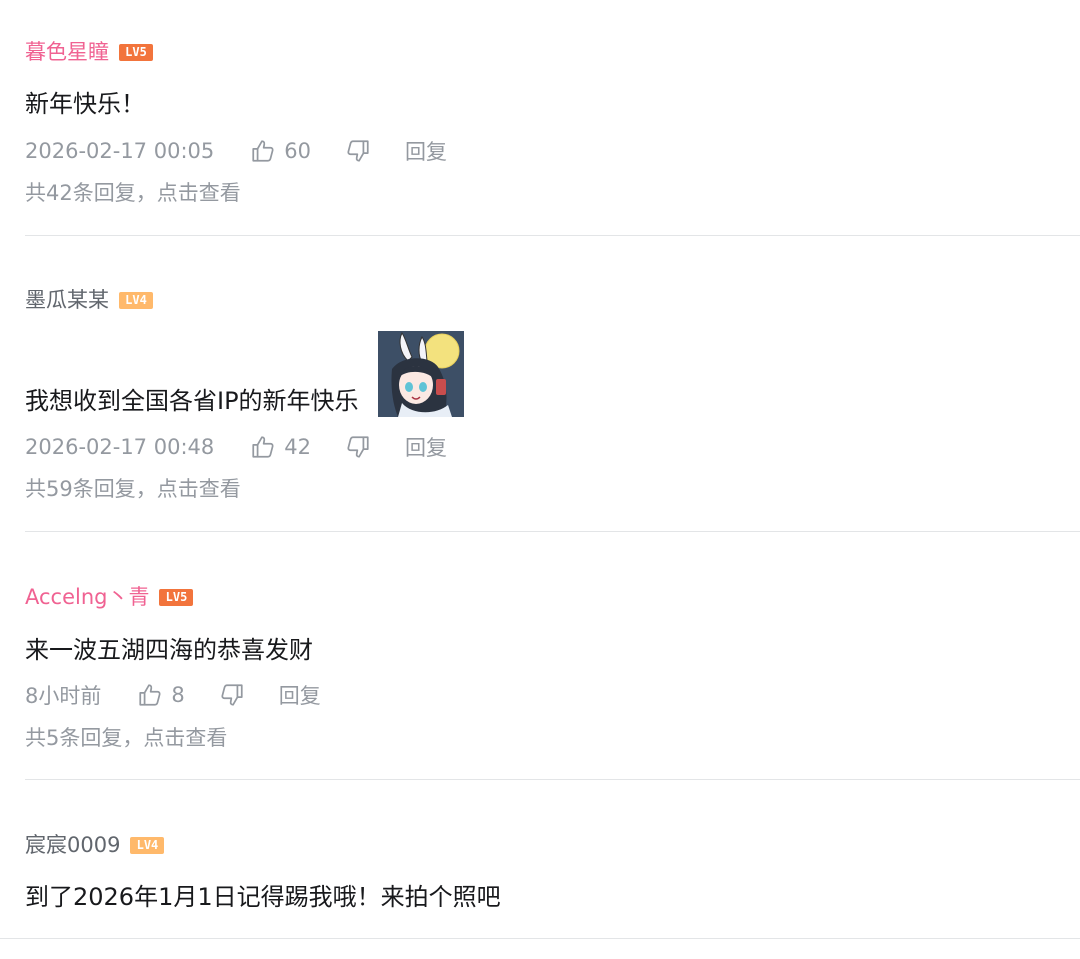 The height and width of the screenshot is (959, 1080). What do you see at coordinates (85, 104) in the screenshot?
I see `comment-text: 新年快乐！` at bounding box center [85, 104].